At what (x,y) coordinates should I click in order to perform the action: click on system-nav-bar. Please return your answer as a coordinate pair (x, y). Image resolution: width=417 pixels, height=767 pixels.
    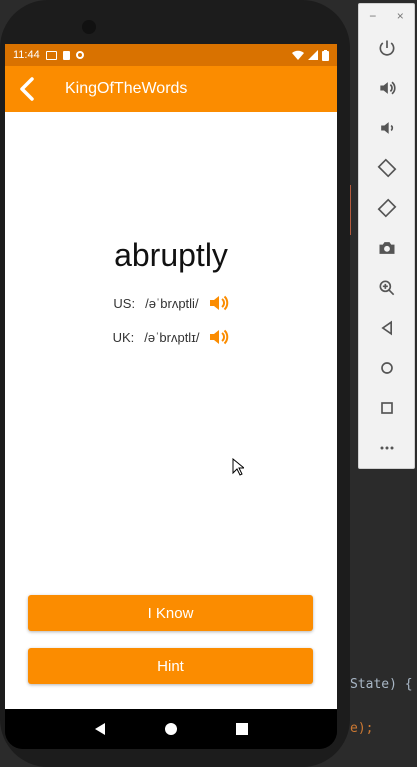
    Looking at the image, I should click on (171, 729).